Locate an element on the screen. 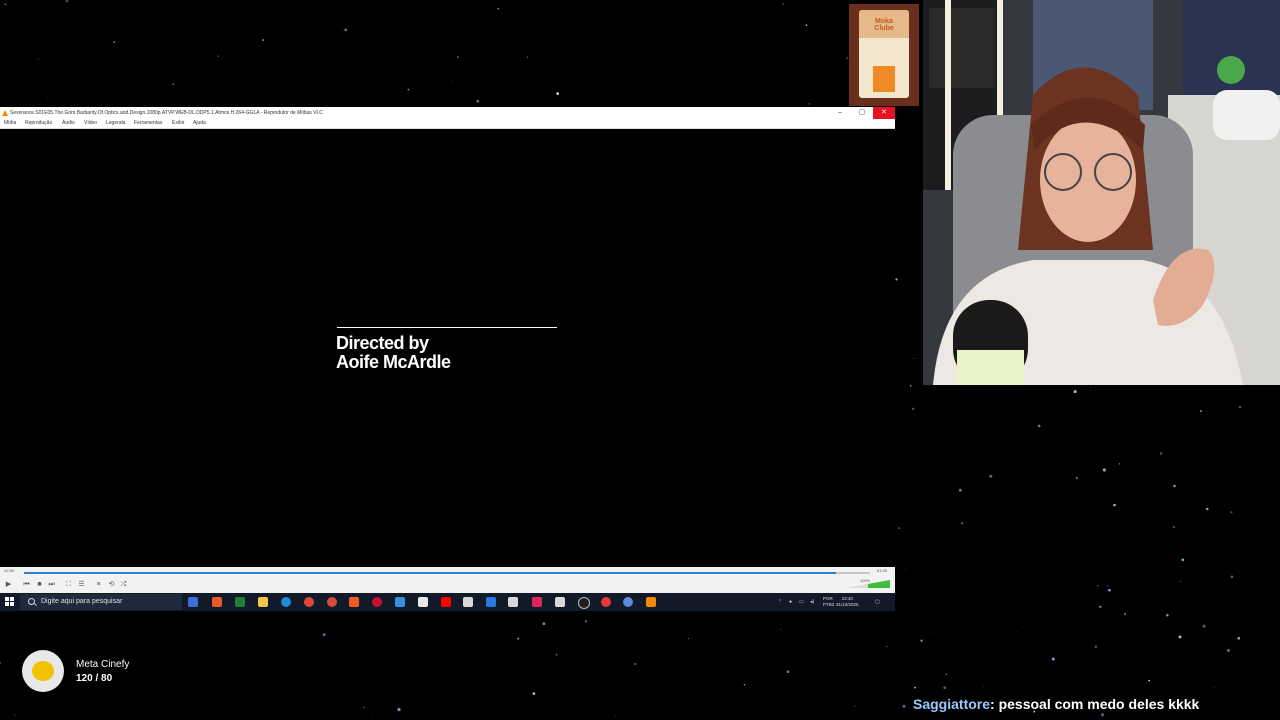 Image resolution: width=1280 pixels, height=720 pixels. seek-bar is located at coordinates (447, 573).